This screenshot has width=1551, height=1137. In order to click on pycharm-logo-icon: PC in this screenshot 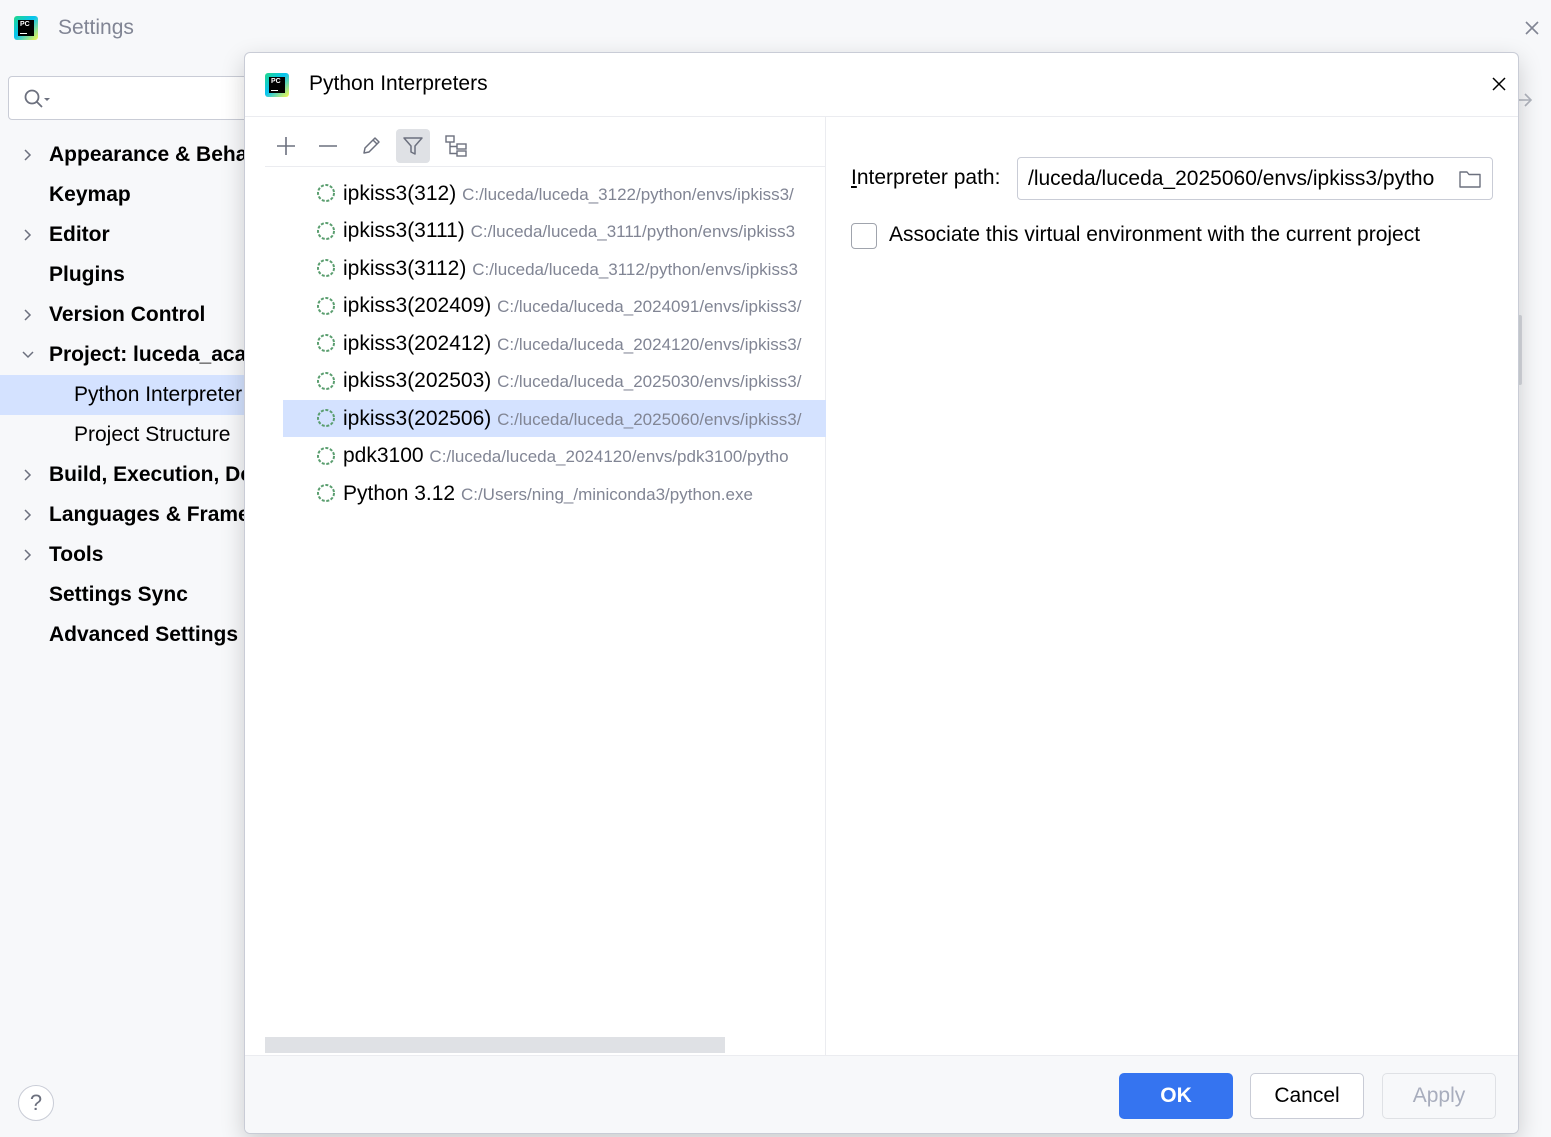, I will do `click(277, 85)`.